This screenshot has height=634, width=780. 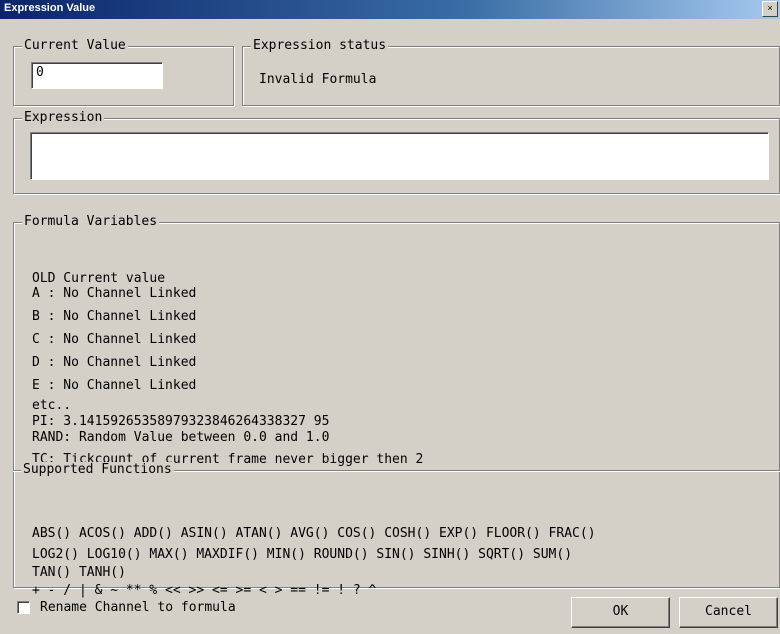 I want to click on current-value-input, so click(x=97, y=72).